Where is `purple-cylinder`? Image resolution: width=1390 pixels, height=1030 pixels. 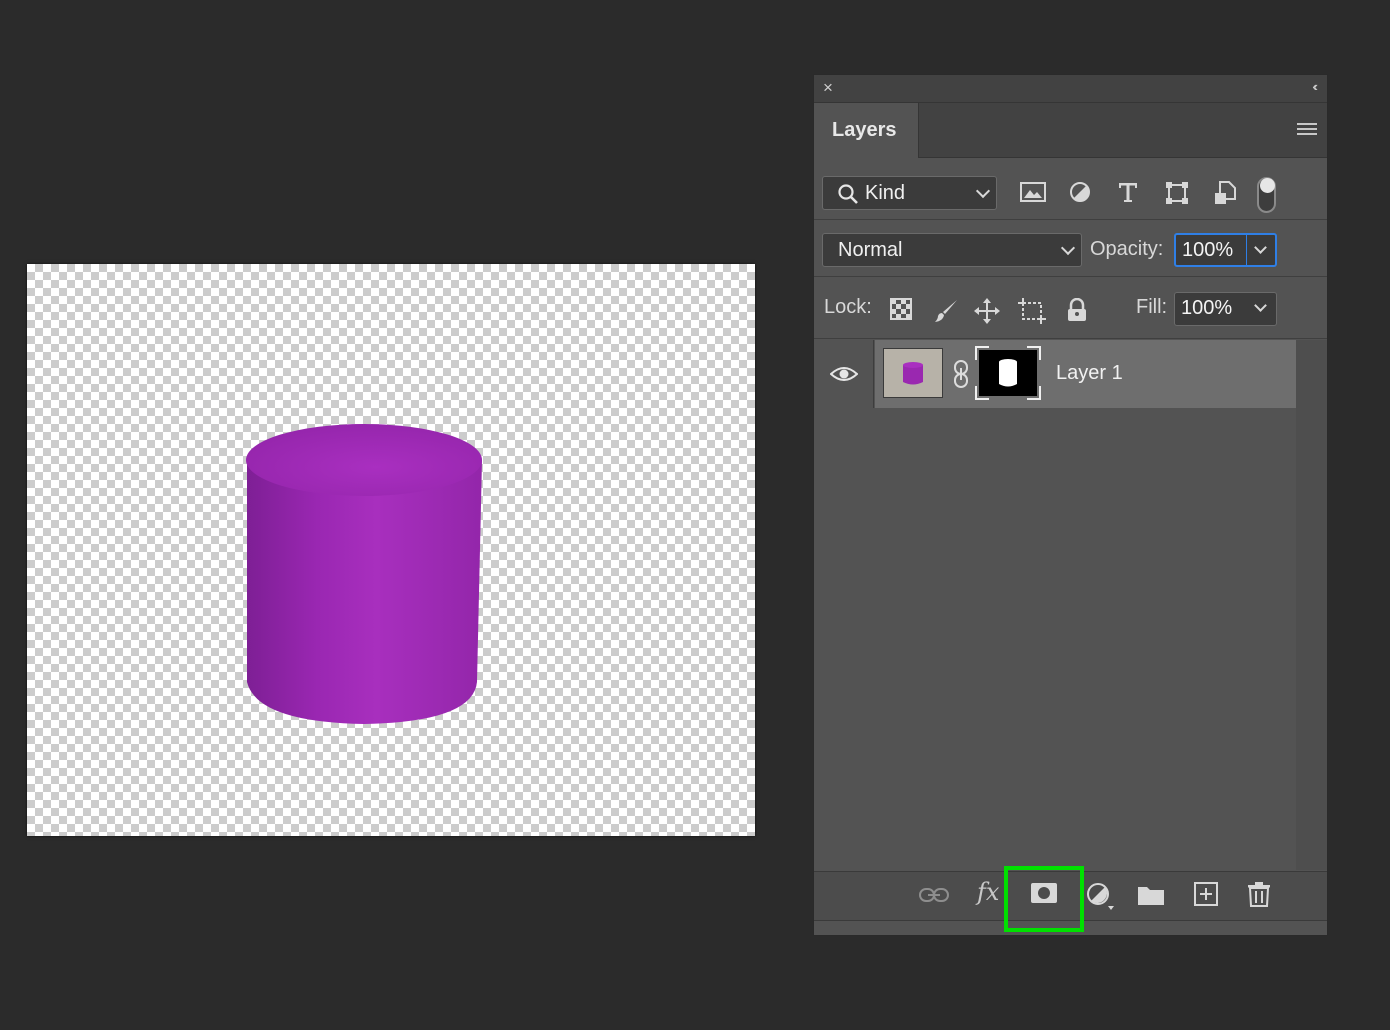 purple-cylinder is located at coordinates (364, 574).